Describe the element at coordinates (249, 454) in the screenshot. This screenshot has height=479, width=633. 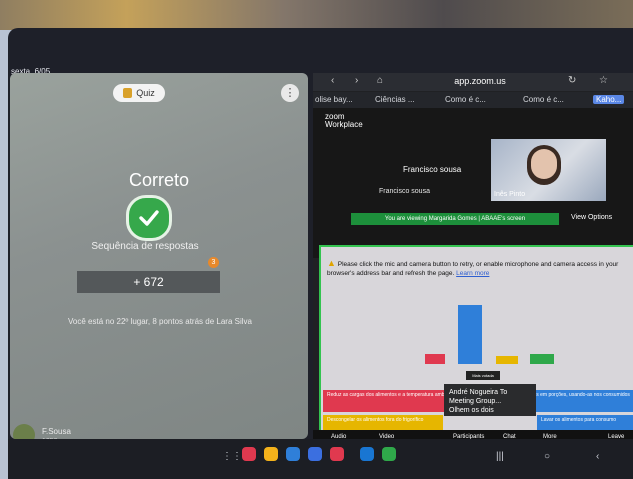
I see `app-icon-red` at that location.